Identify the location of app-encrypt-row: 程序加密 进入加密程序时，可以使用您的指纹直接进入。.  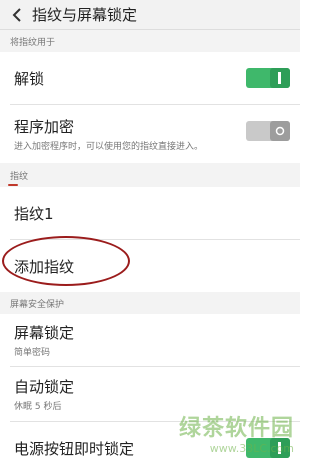
(150, 134).